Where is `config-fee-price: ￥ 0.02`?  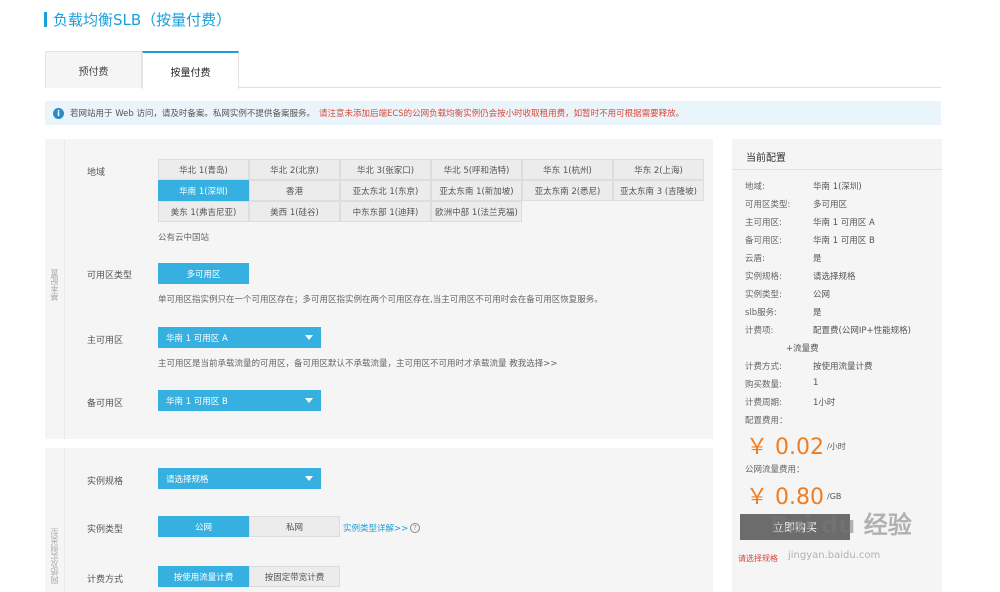 config-fee-price: ￥ 0.02 is located at coordinates (785, 447).